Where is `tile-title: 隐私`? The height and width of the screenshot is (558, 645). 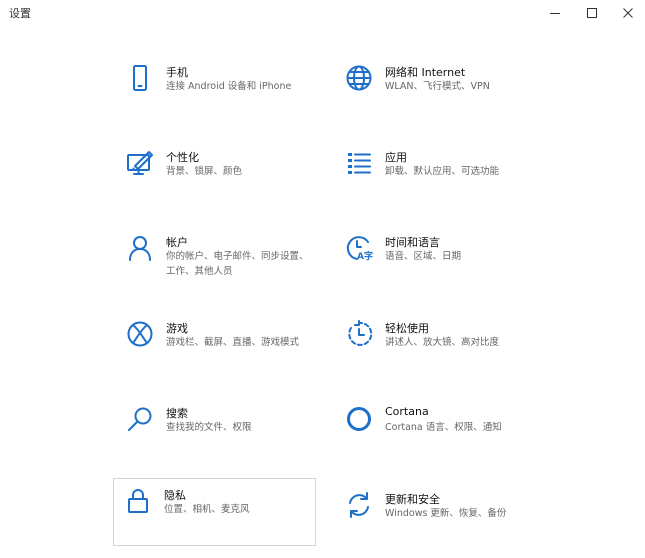 tile-title: 隐私 is located at coordinates (175, 495).